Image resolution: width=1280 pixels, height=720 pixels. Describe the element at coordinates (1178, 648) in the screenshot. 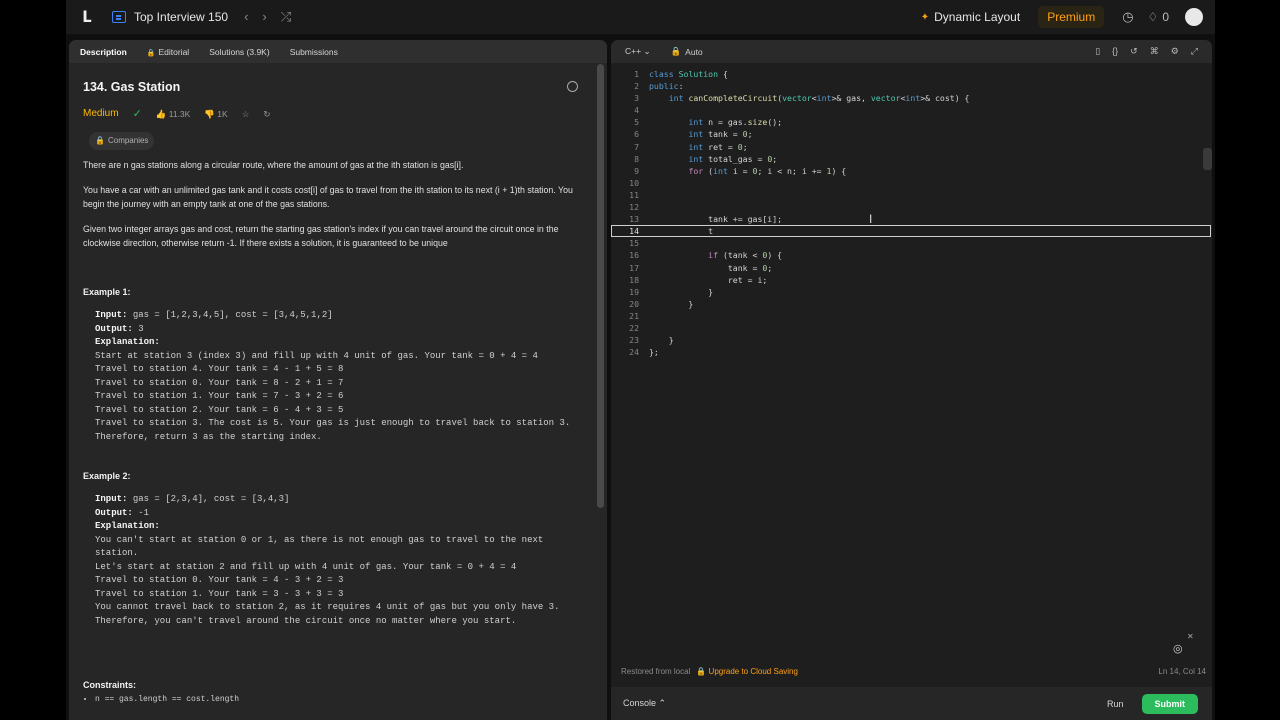

I see `chat-icon: ◎` at that location.